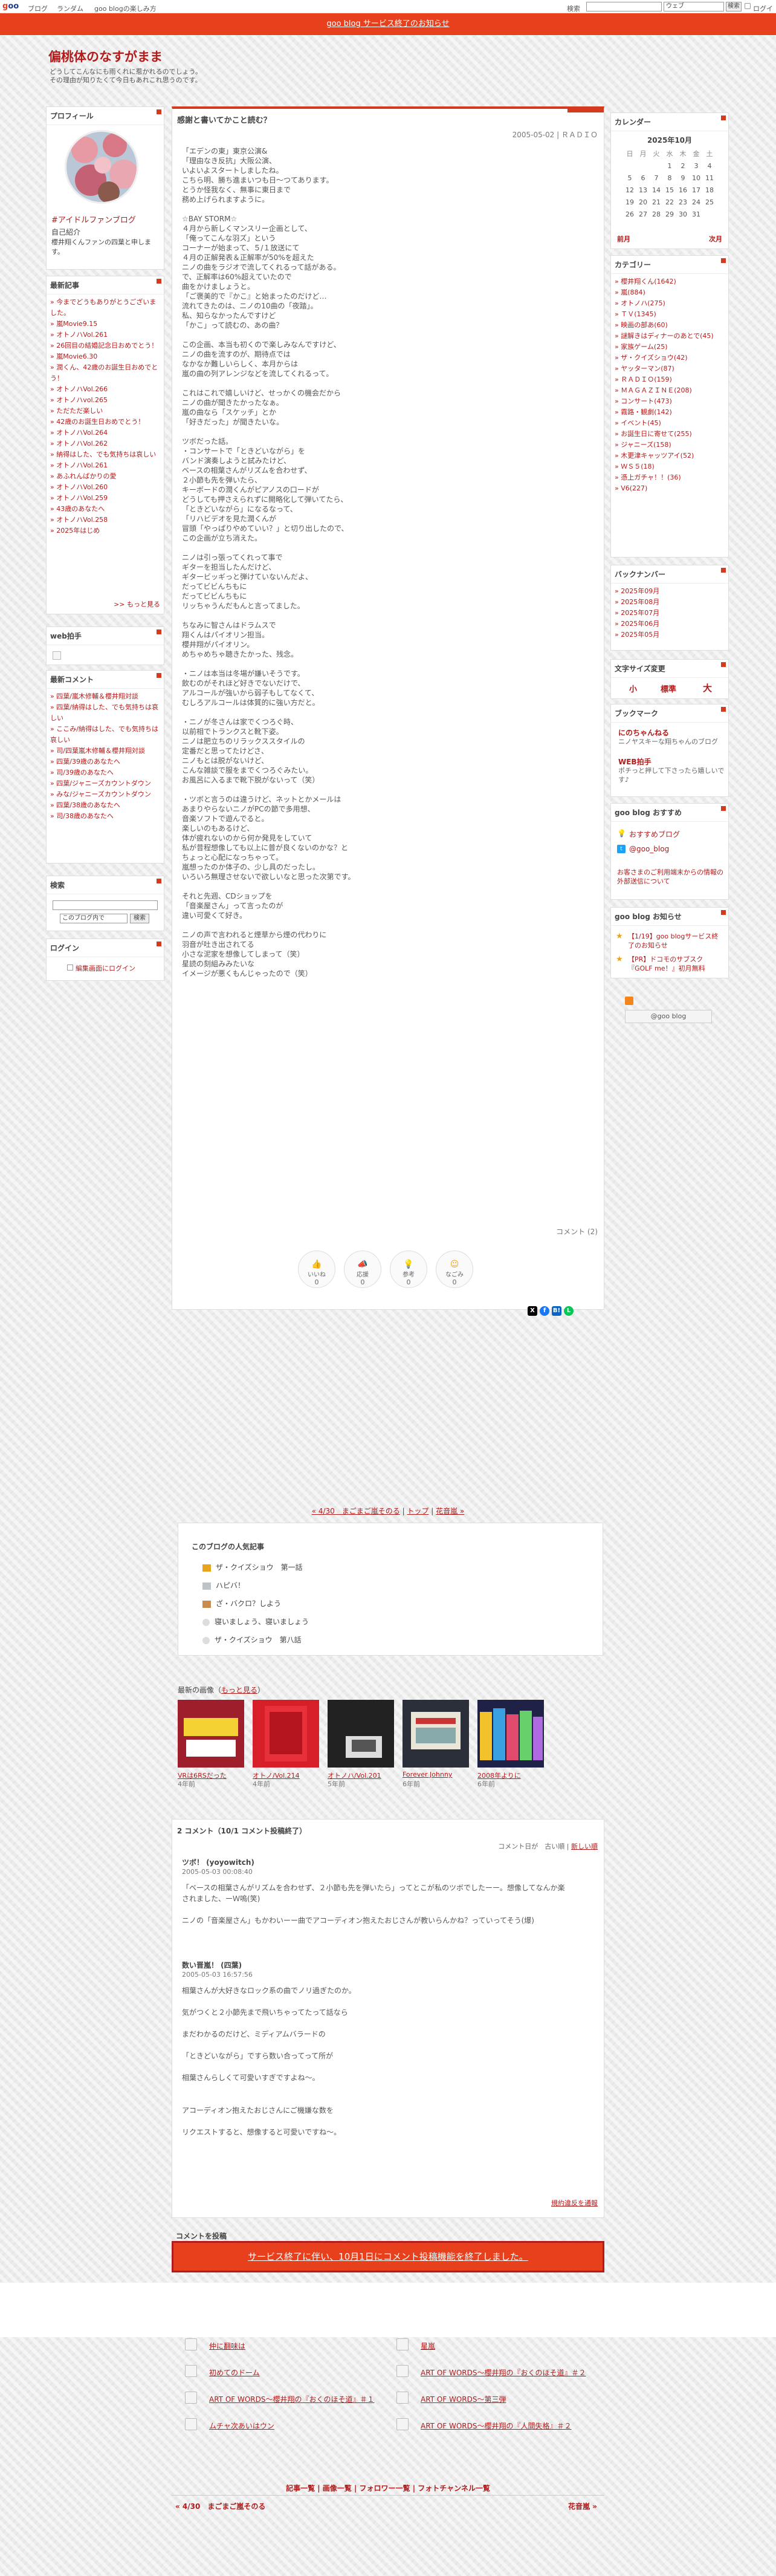 Image resolution: width=776 pixels, height=2576 pixels. Describe the element at coordinates (105, 795) in the screenshot. I see `recent-comment-link-8: みな/ジャニーズカウントダウン` at that location.